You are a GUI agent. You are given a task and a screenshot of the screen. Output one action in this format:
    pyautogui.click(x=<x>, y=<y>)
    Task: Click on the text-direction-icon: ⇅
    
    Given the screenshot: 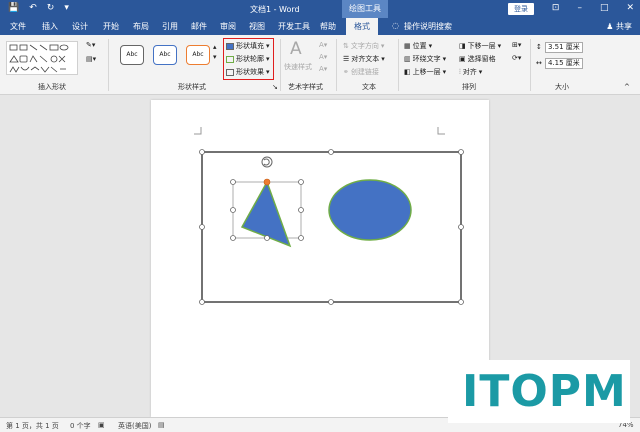 What is the action you would take?
    pyautogui.click(x=346, y=46)
    